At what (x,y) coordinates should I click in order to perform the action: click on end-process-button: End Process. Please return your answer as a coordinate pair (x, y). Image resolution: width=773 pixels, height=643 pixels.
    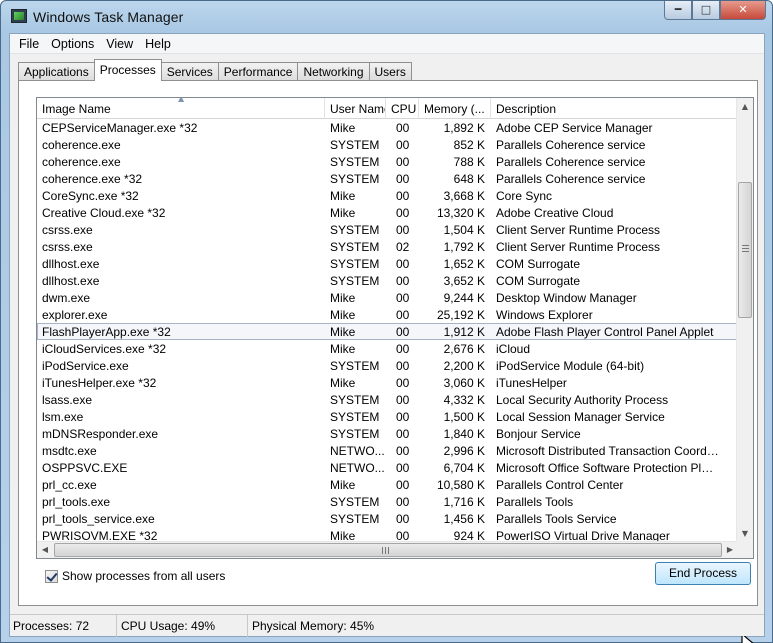
    Looking at the image, I should click on (703, 573).